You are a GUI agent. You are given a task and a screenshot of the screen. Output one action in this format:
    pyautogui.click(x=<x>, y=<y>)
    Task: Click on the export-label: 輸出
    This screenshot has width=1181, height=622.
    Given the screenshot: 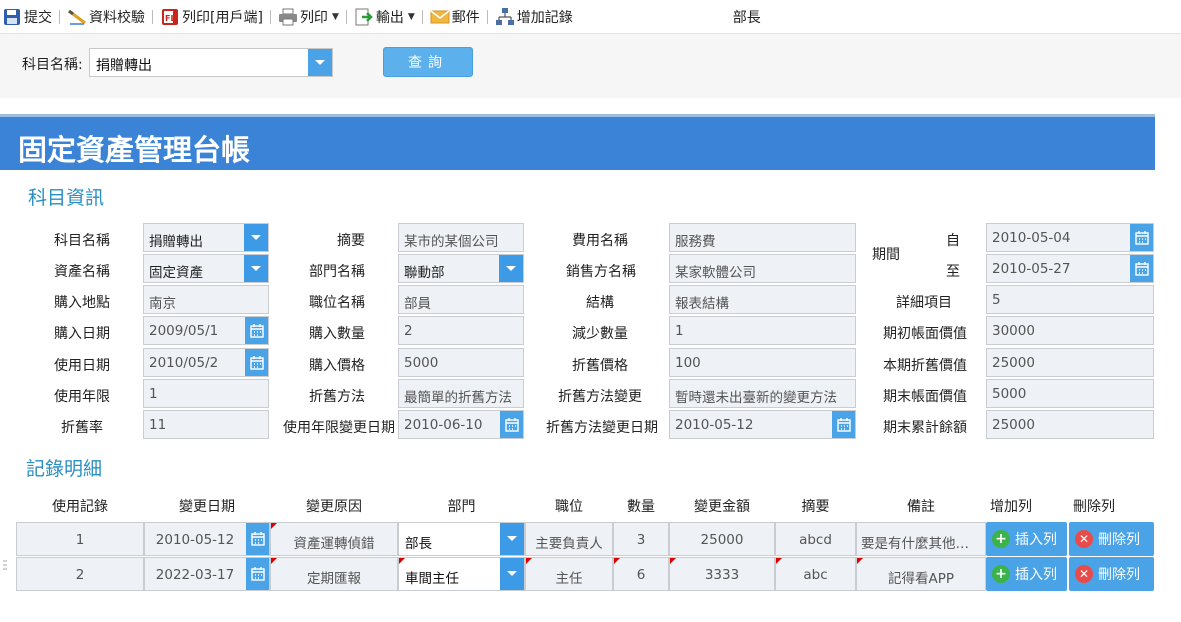 What is the action you would take?
    pyautogui.click(x=389, y=17)
    